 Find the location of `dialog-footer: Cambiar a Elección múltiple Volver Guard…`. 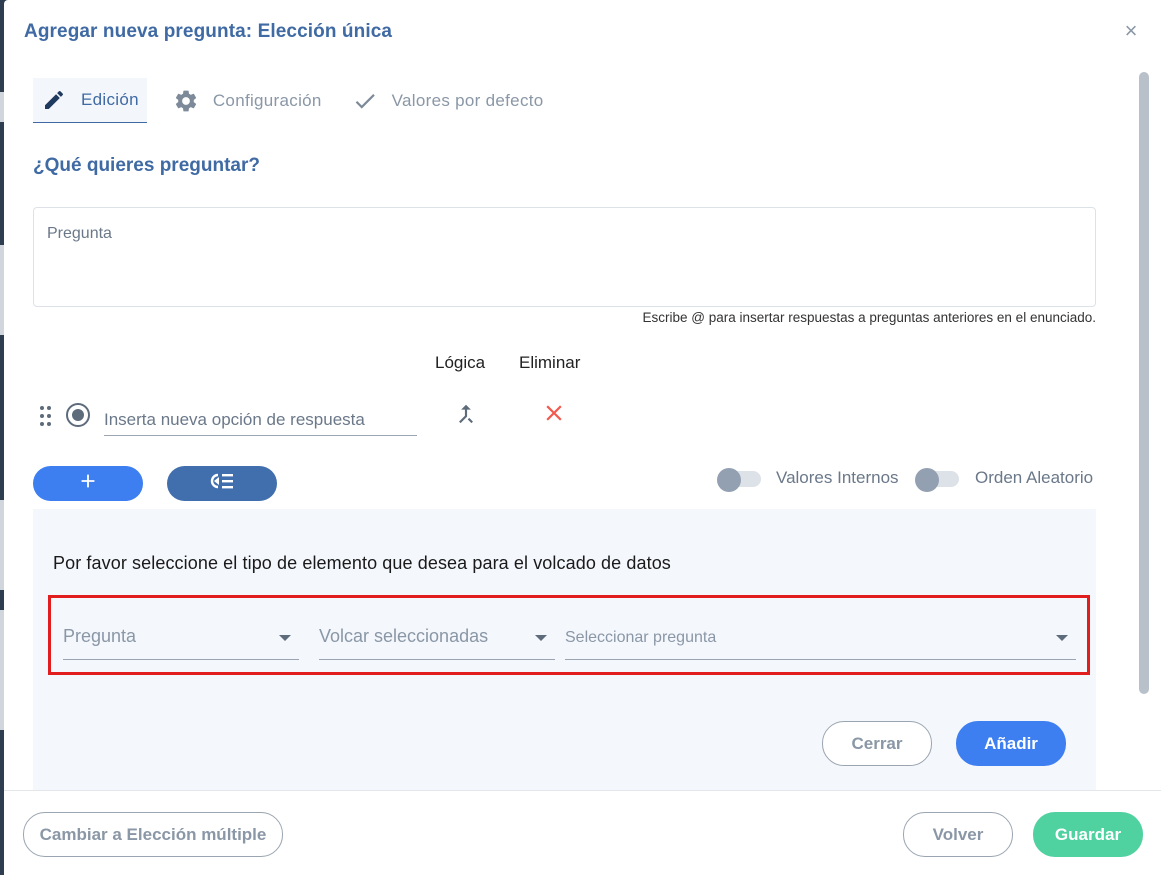

dialog-footer: Cambiar a Elección múltiple Volver Guard… is located at coordinates (582, 832).